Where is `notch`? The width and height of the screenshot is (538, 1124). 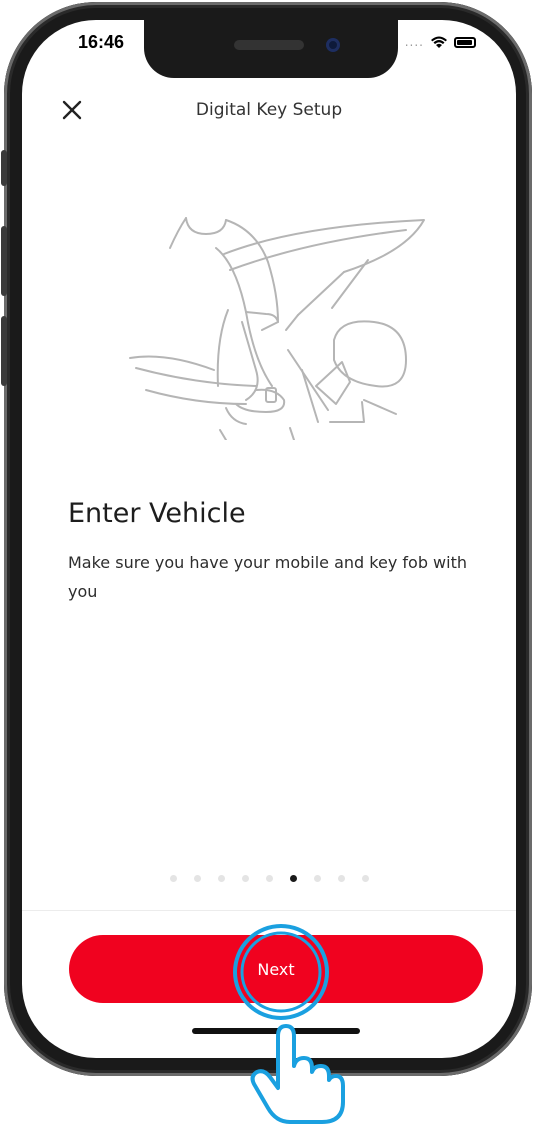
notch is located at coordinates (271, 49).